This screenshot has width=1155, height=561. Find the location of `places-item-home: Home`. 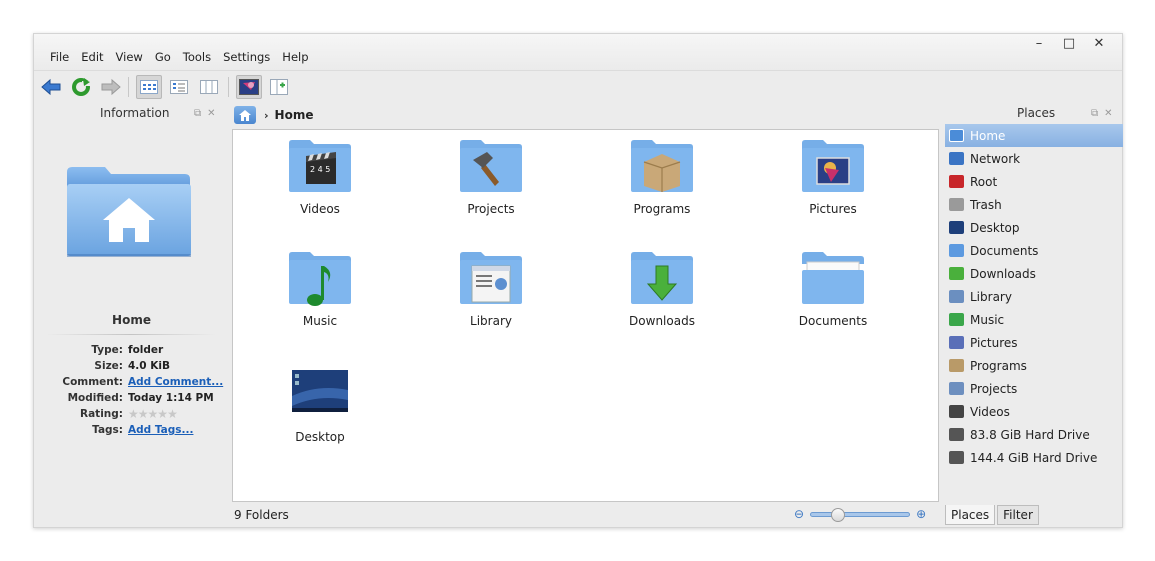

places-item-home: Home is located at coordinates (1034, 135).